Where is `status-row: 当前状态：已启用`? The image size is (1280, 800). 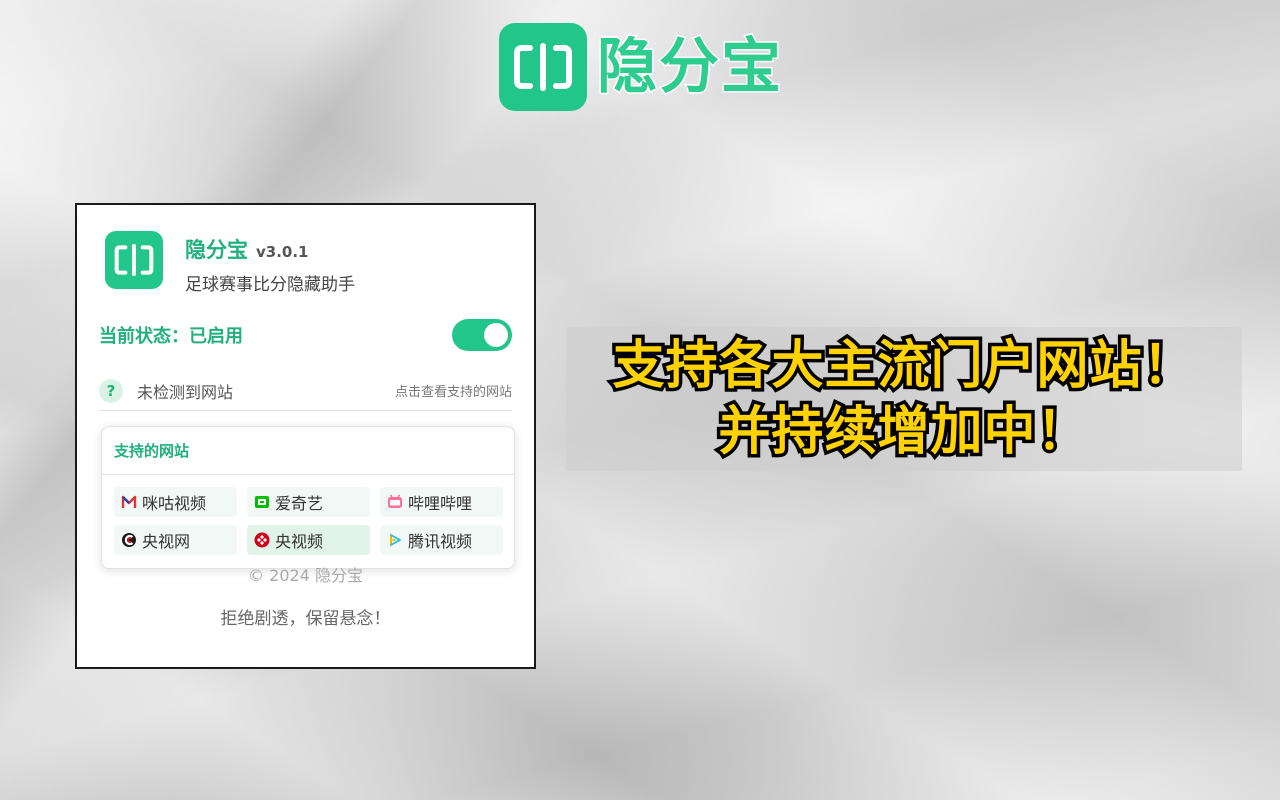
status-row: 当前状态：已启用 is located at coordinates (305, 335).